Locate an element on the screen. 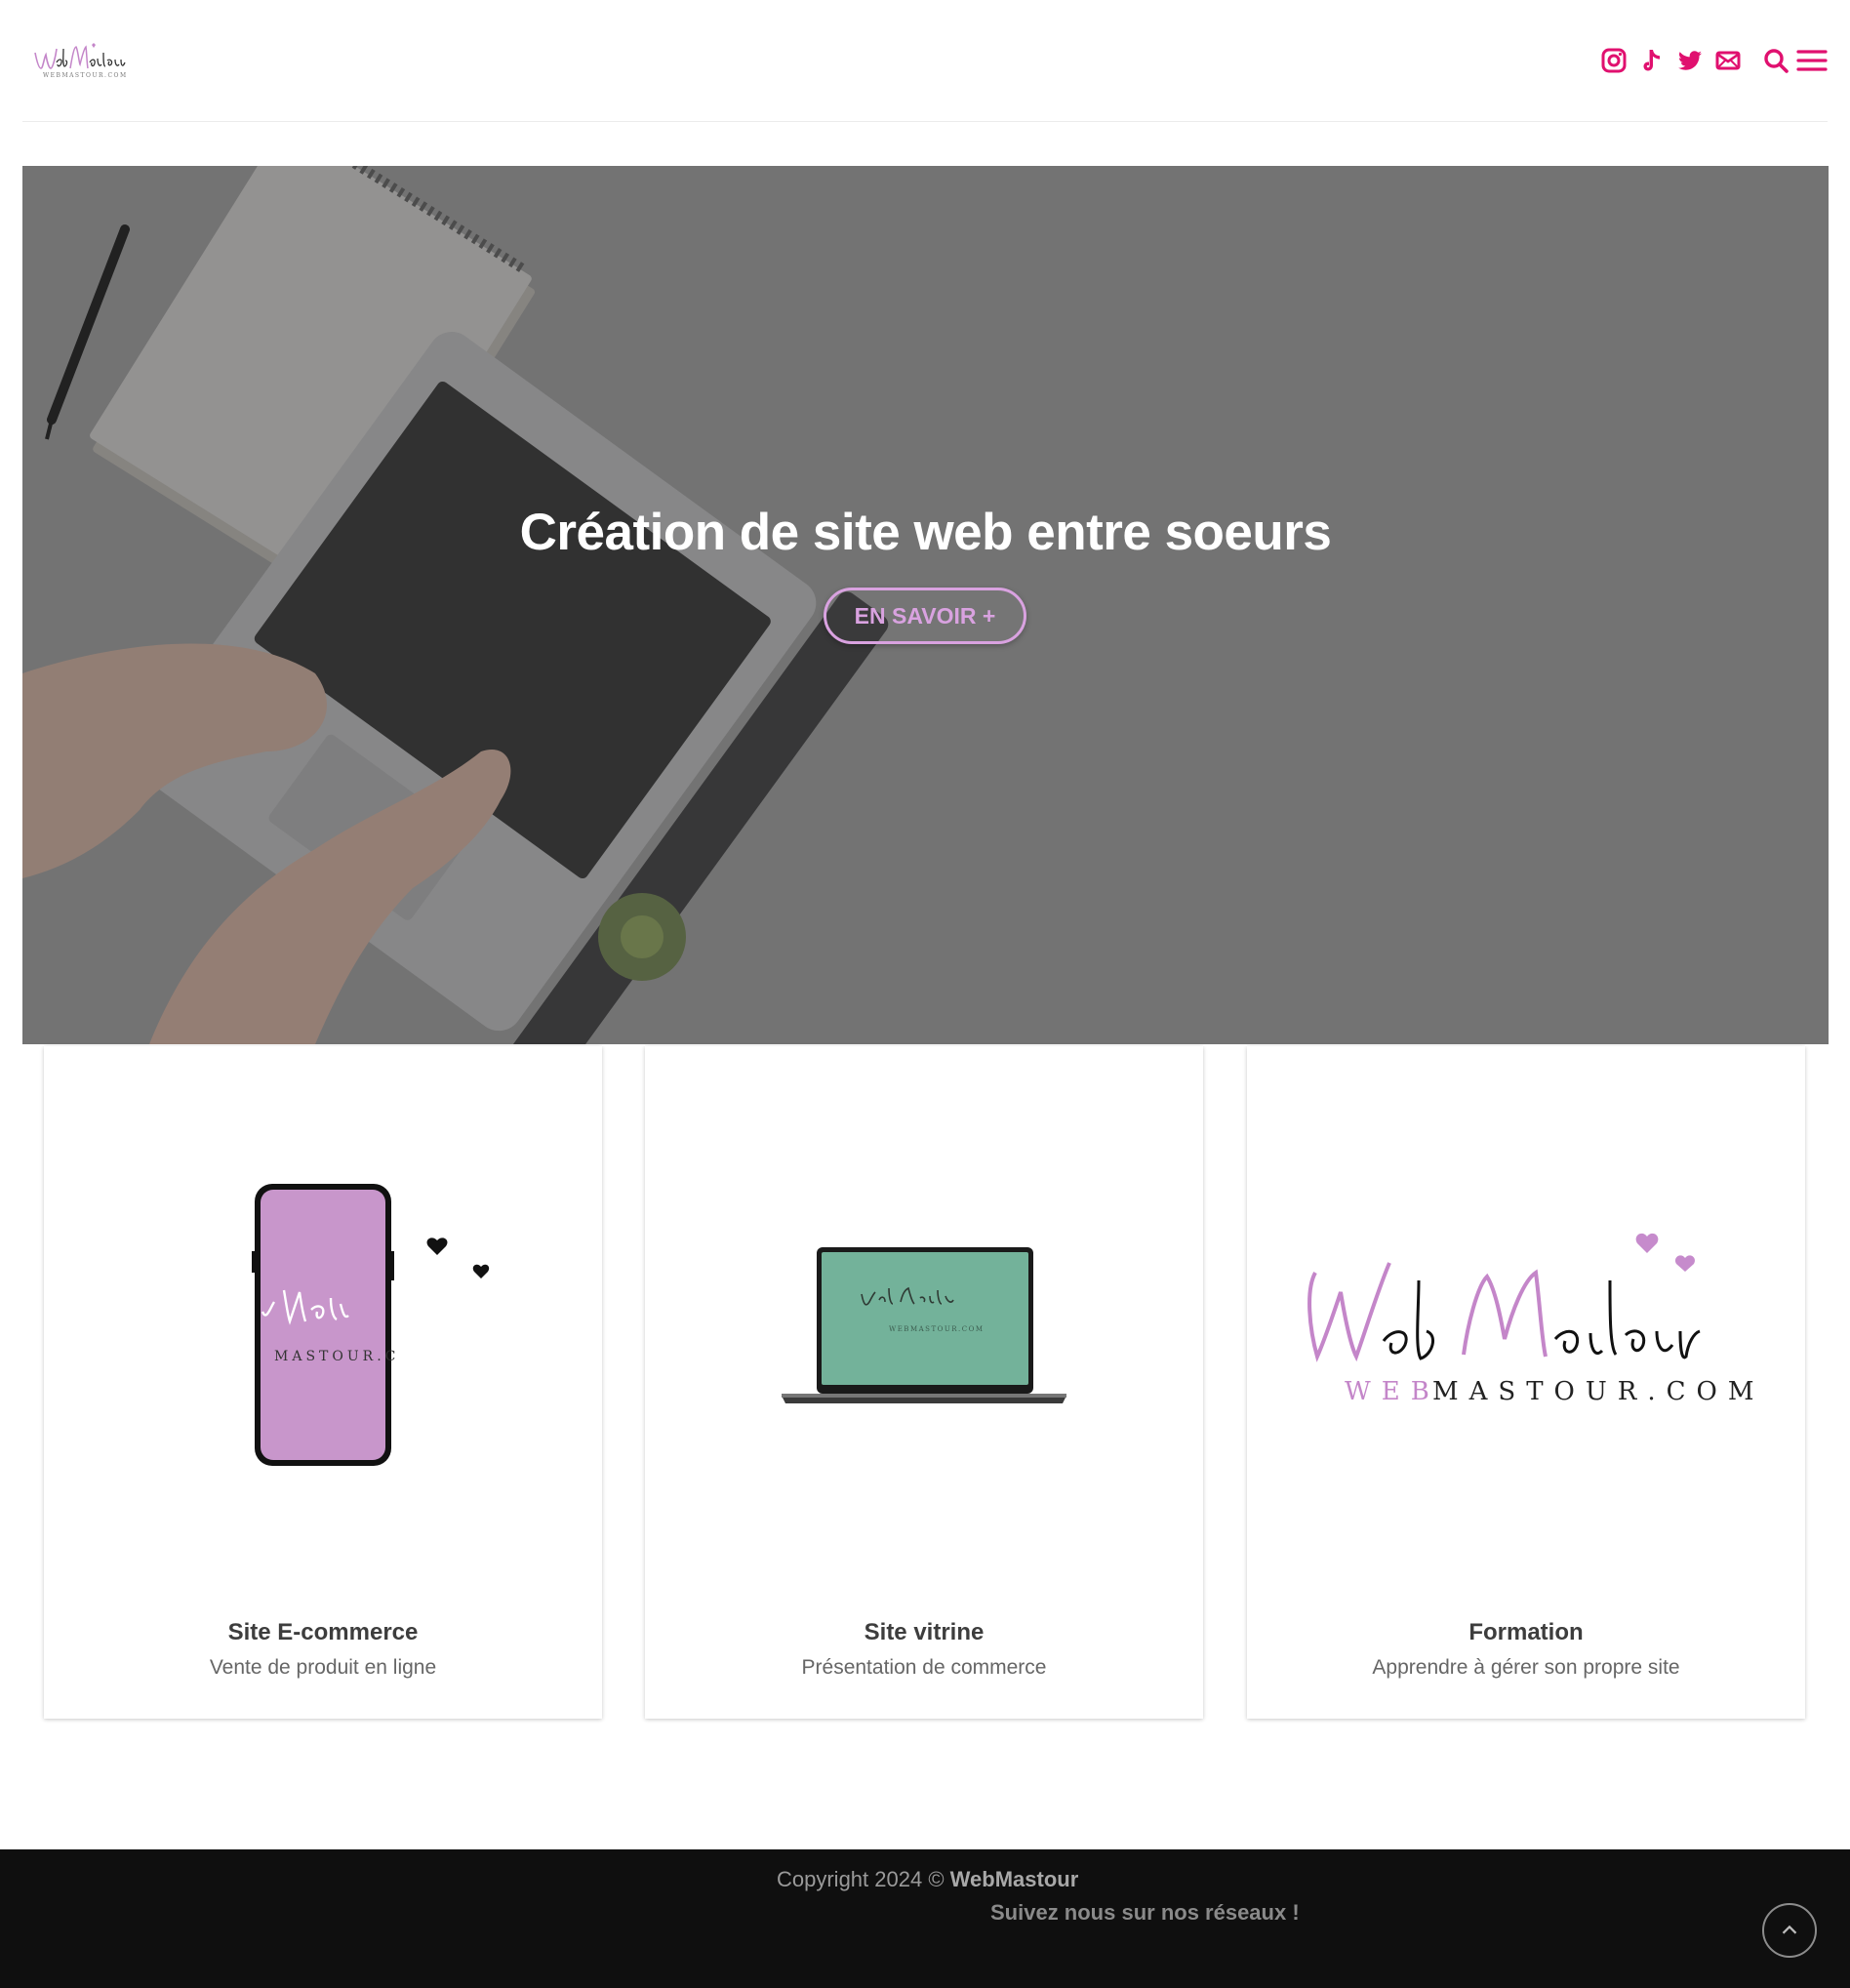  chevron-up-icon is located at coordinates (1789, 1929).